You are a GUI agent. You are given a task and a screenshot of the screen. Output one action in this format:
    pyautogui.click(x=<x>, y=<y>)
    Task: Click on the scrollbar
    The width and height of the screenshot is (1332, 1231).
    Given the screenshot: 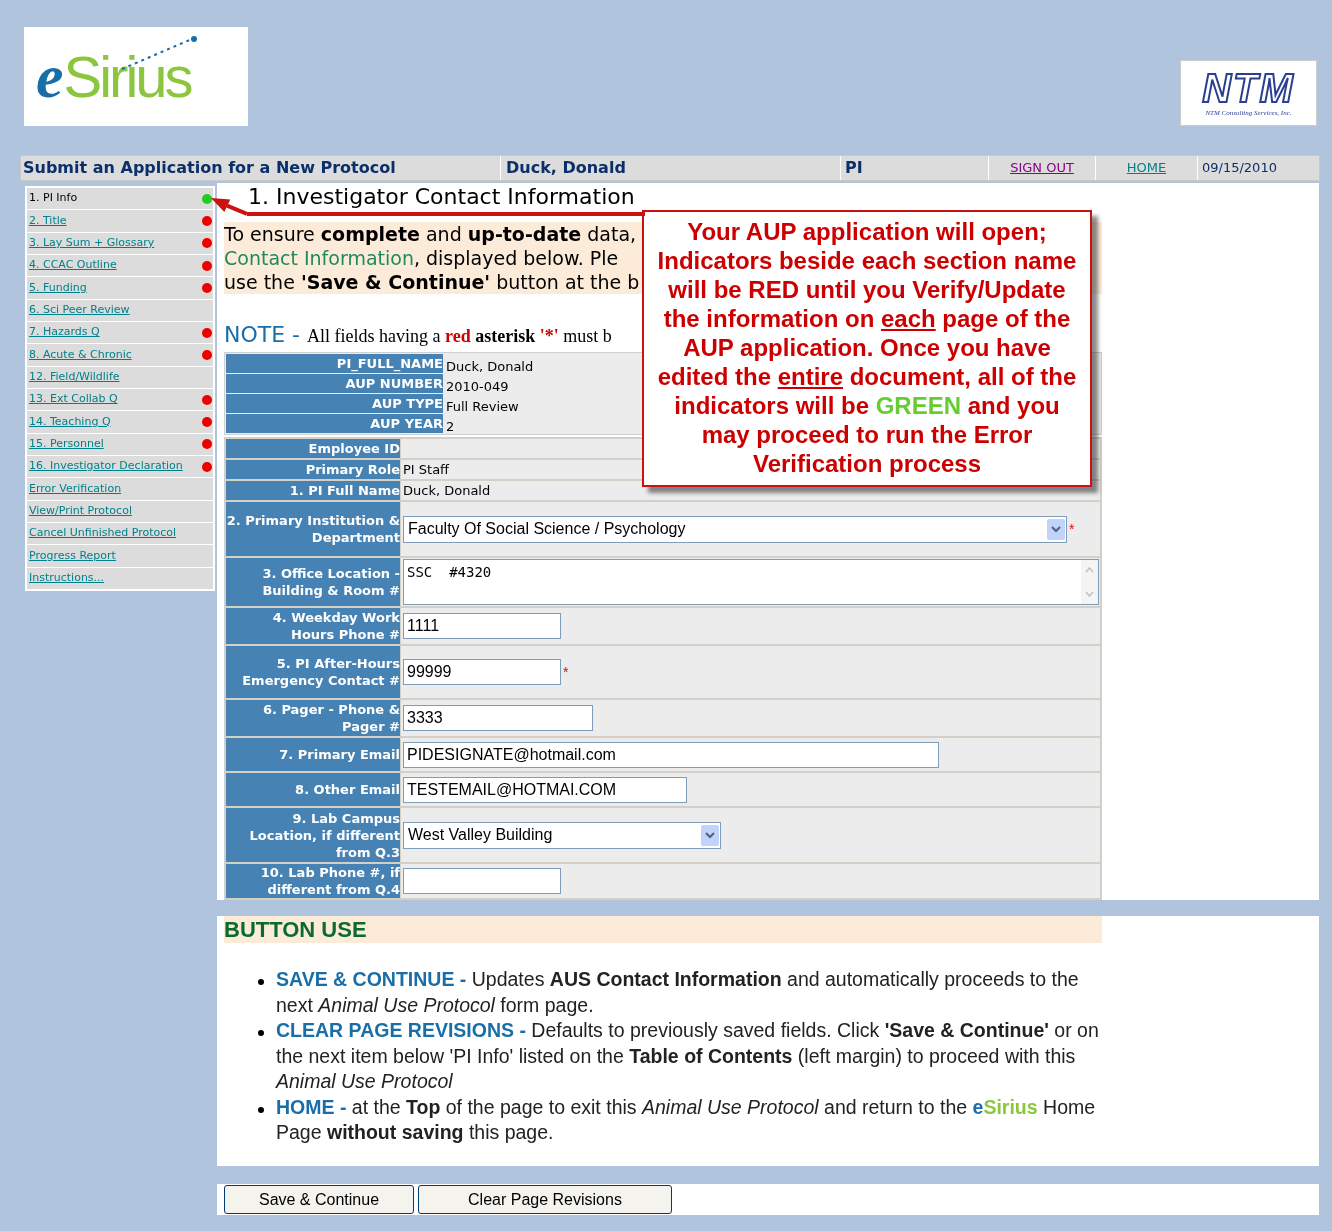 What is the action you would take?
    pyautogui.click(x=1089, y=582)
    